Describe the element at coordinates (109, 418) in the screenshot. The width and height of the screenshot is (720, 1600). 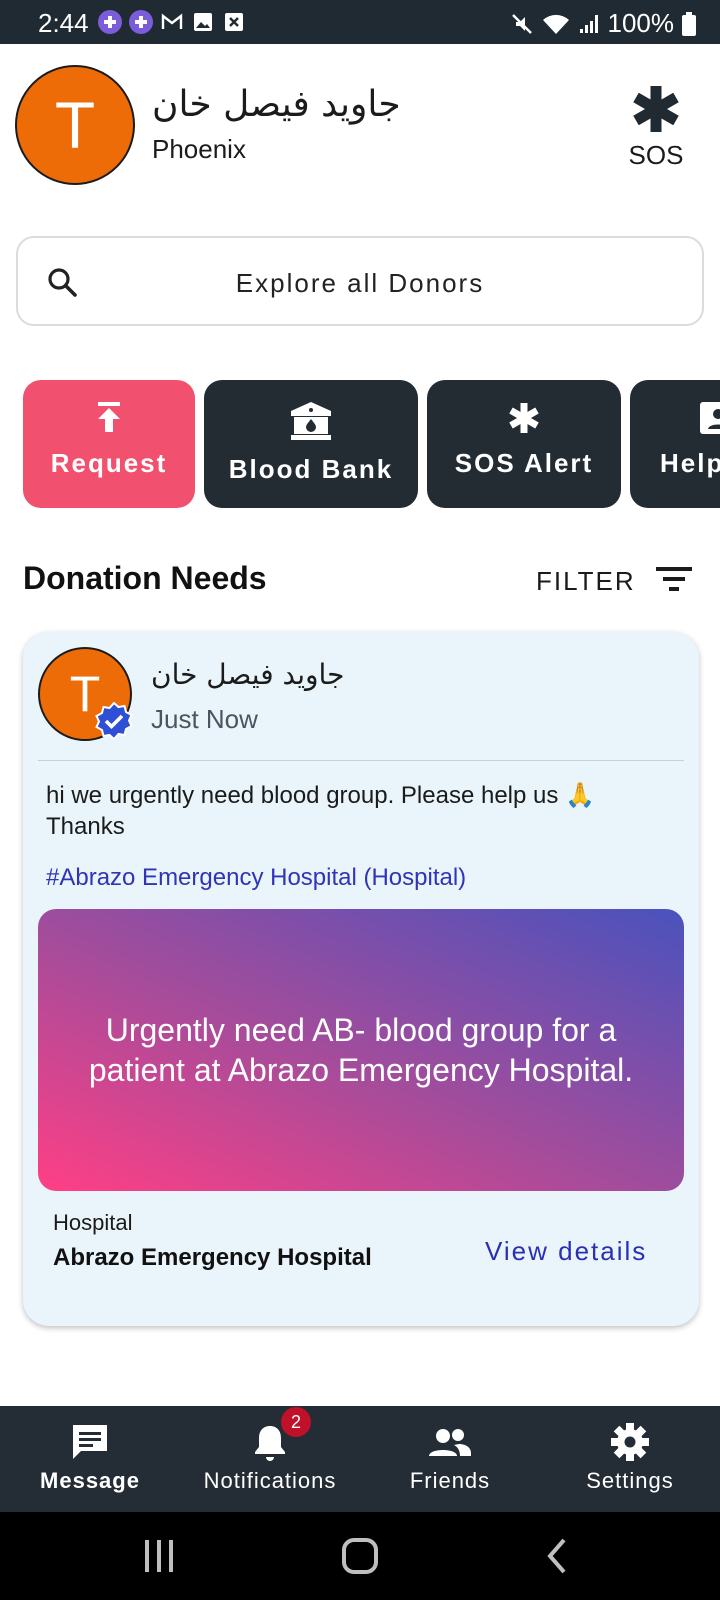
I see `upload-icon` at that location.